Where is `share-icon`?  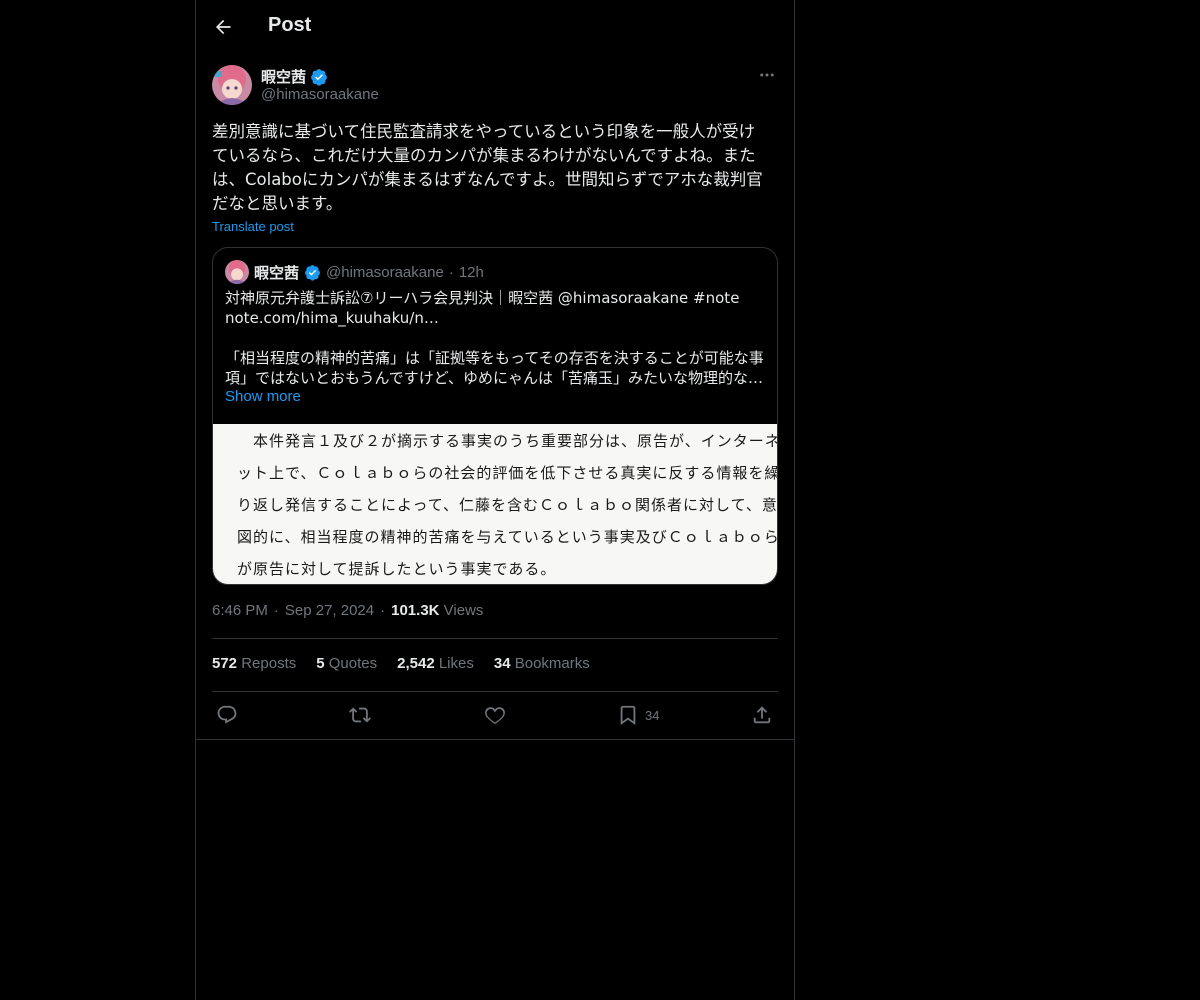
share-icon is located at coordinates (762, 715).